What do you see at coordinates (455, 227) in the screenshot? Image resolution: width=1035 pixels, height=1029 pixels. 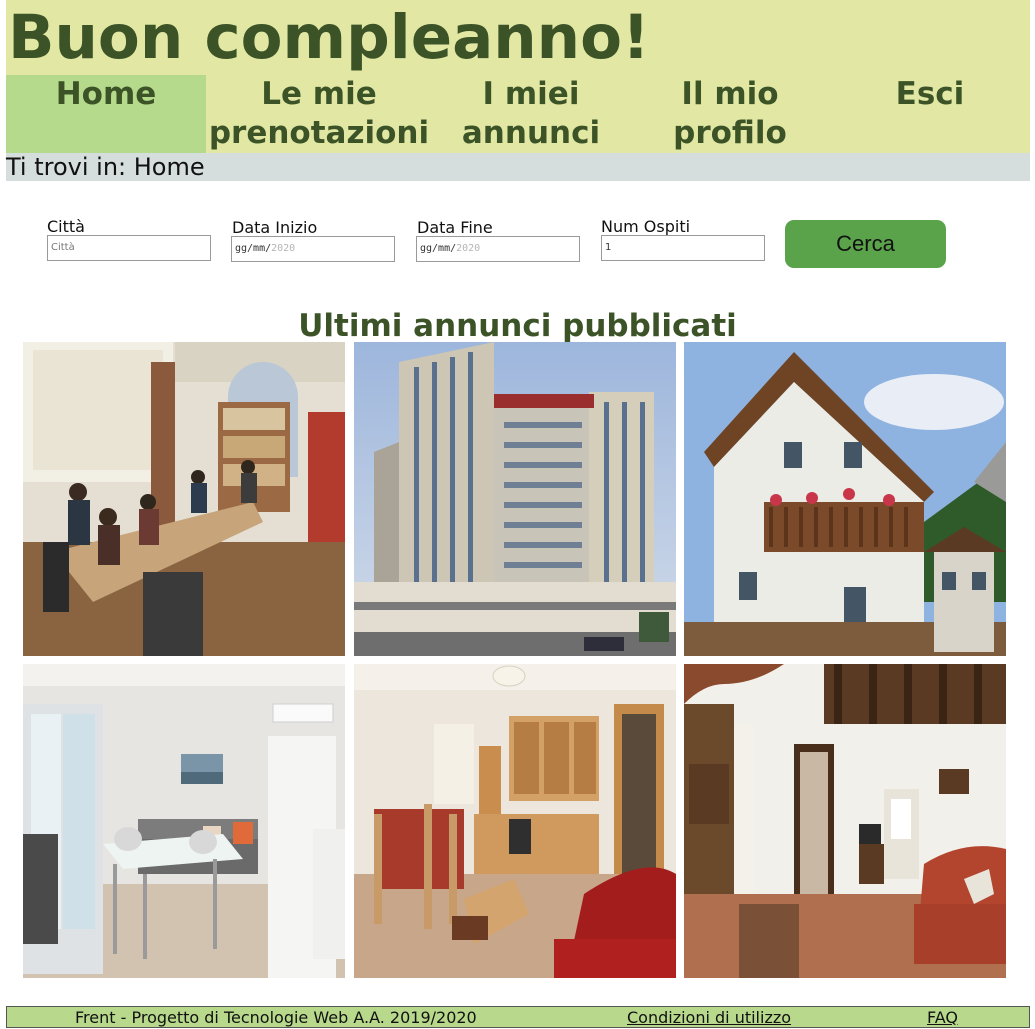 I see `end-date-label: Data Fine` at bounding box center [455, 227].